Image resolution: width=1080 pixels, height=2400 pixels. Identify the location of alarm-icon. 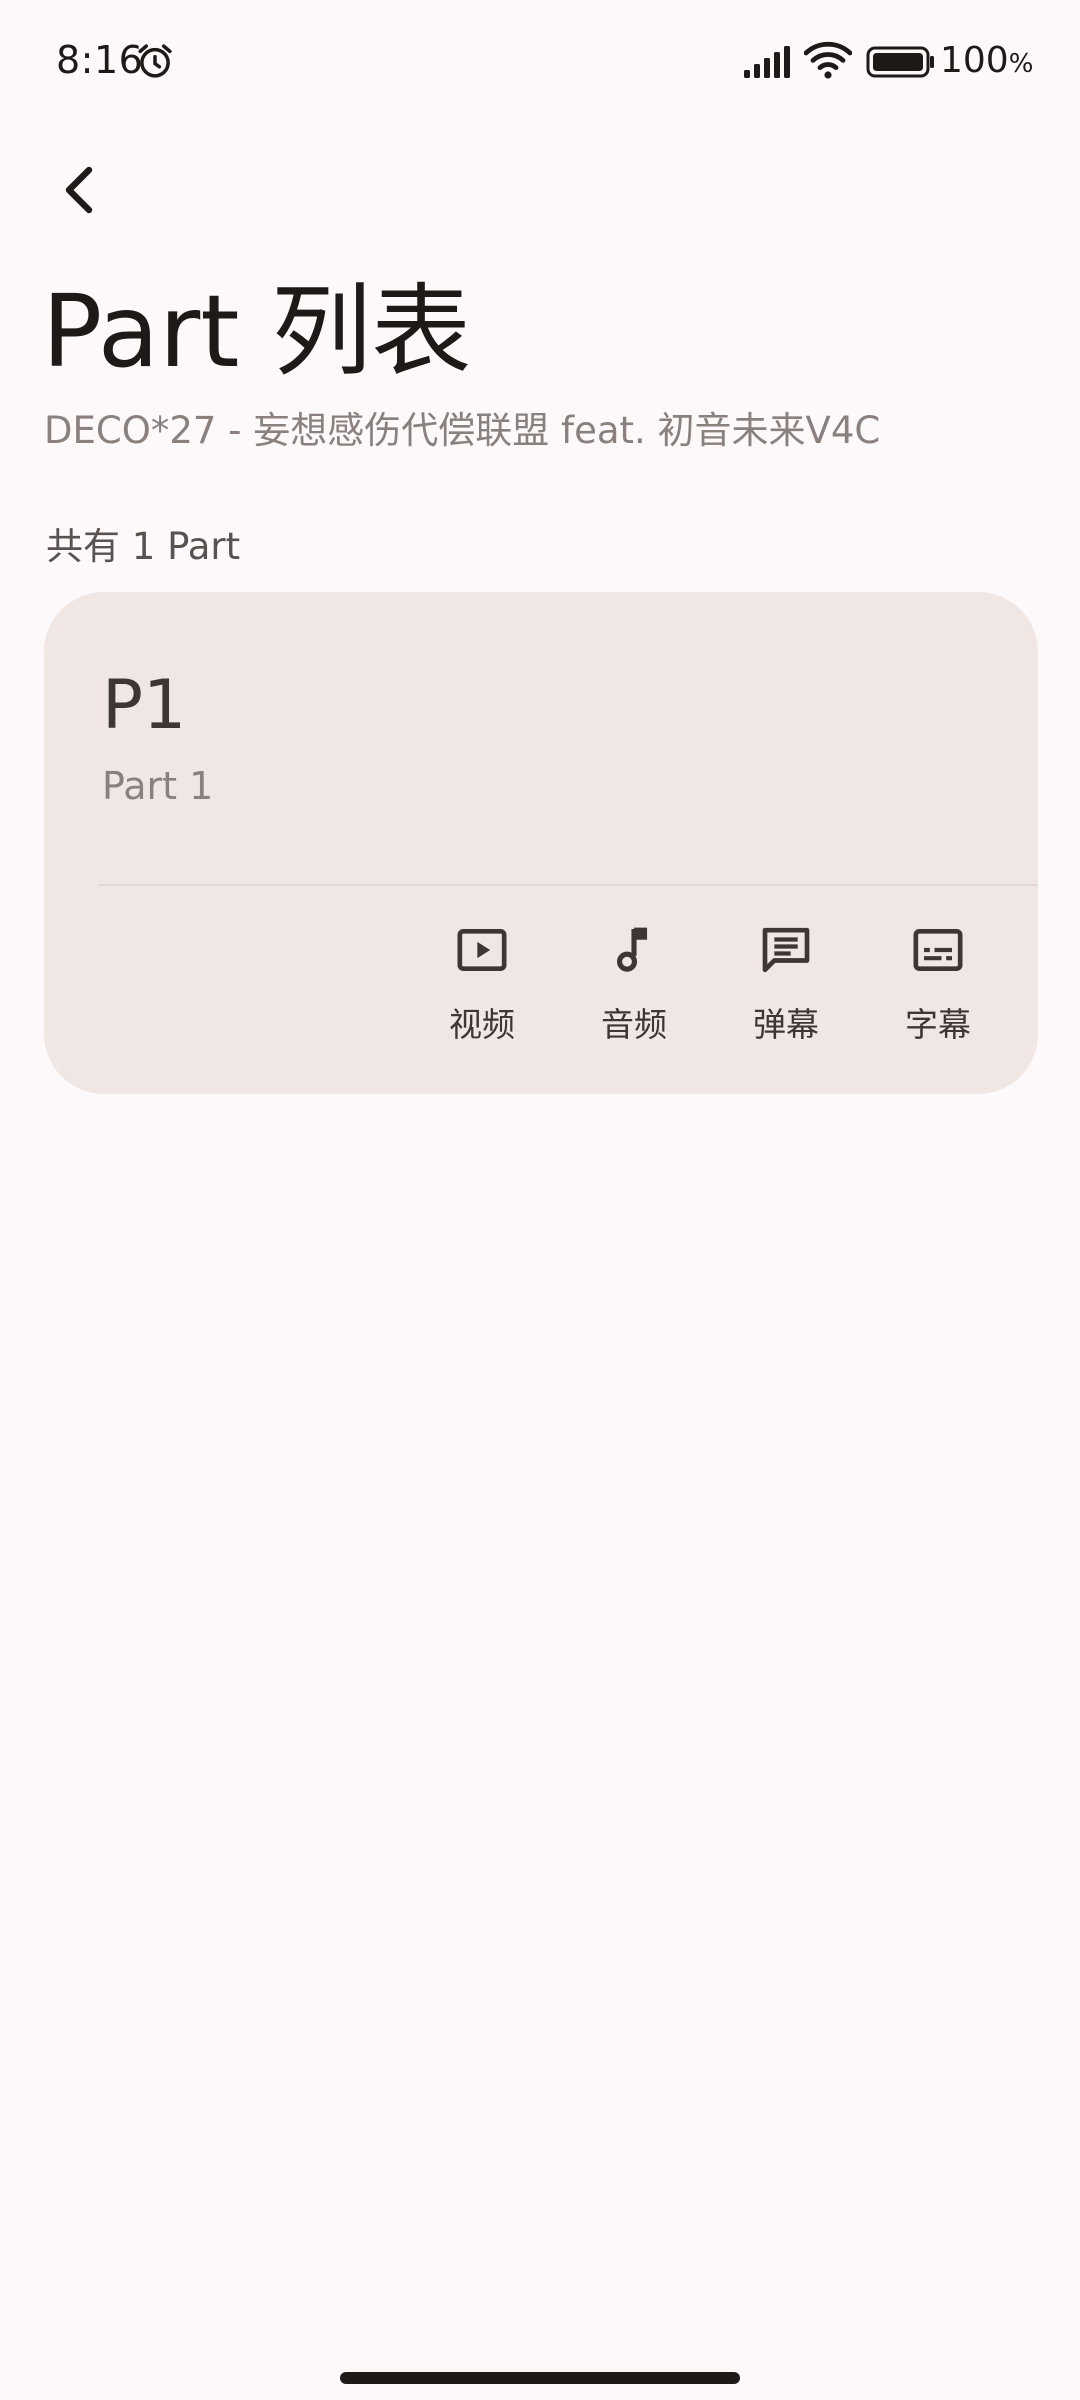
(155, 61).